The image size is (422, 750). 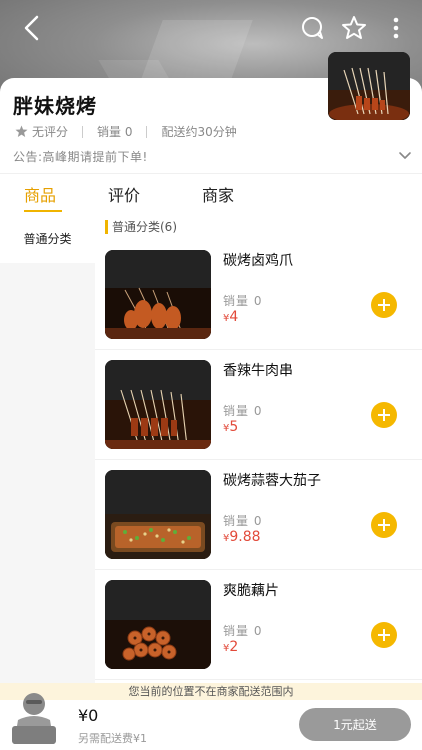 What do you see at coordinates (47, 238) in the screenshot?
I see `sidebar-item-normal-category: 普通分类` at bounding box center [47, 238].